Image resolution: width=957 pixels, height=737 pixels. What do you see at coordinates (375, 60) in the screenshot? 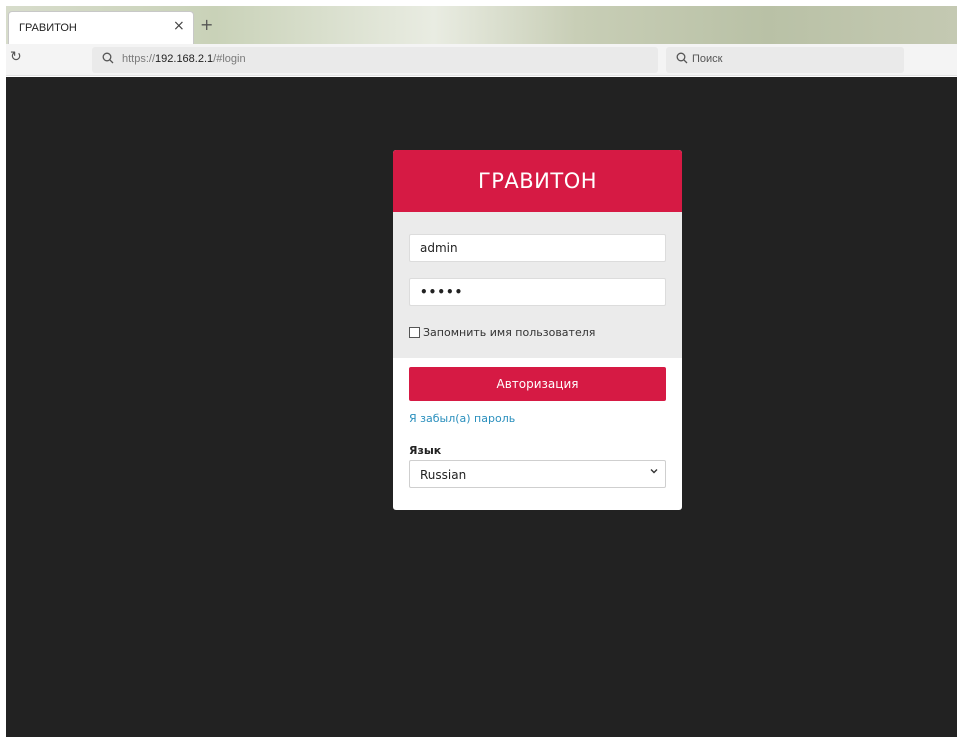
I see `address-bar: https://192.168.2.1/#login` at bounding box center [375, 60].